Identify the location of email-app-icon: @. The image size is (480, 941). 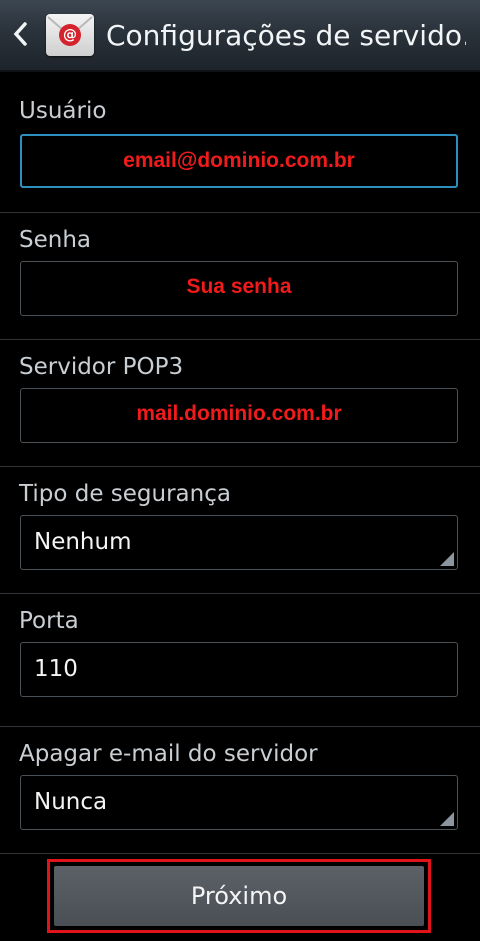
(70, 35).